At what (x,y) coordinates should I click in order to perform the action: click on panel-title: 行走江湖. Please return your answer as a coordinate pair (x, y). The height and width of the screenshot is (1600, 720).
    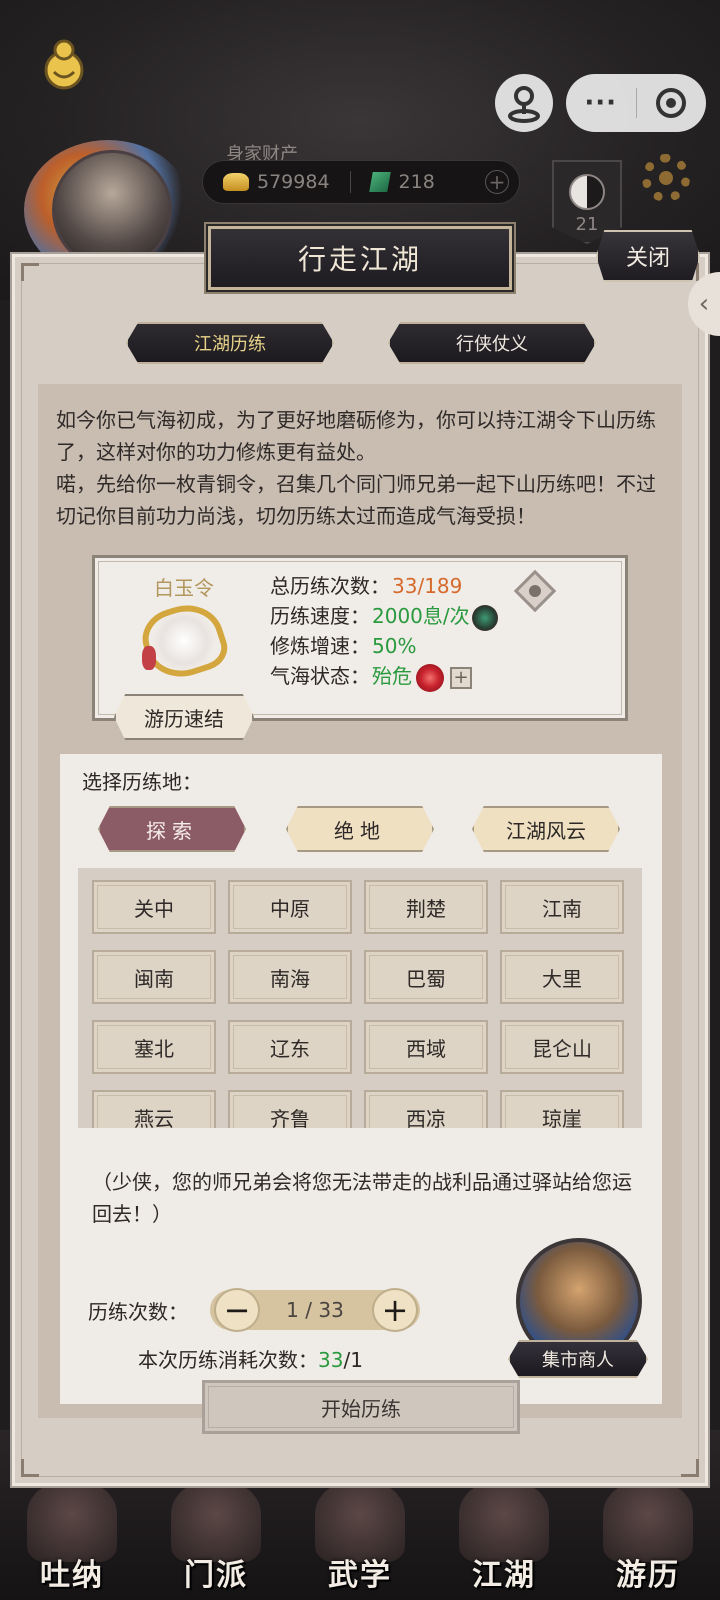
    Looking at the image, I should click on (360, 258).